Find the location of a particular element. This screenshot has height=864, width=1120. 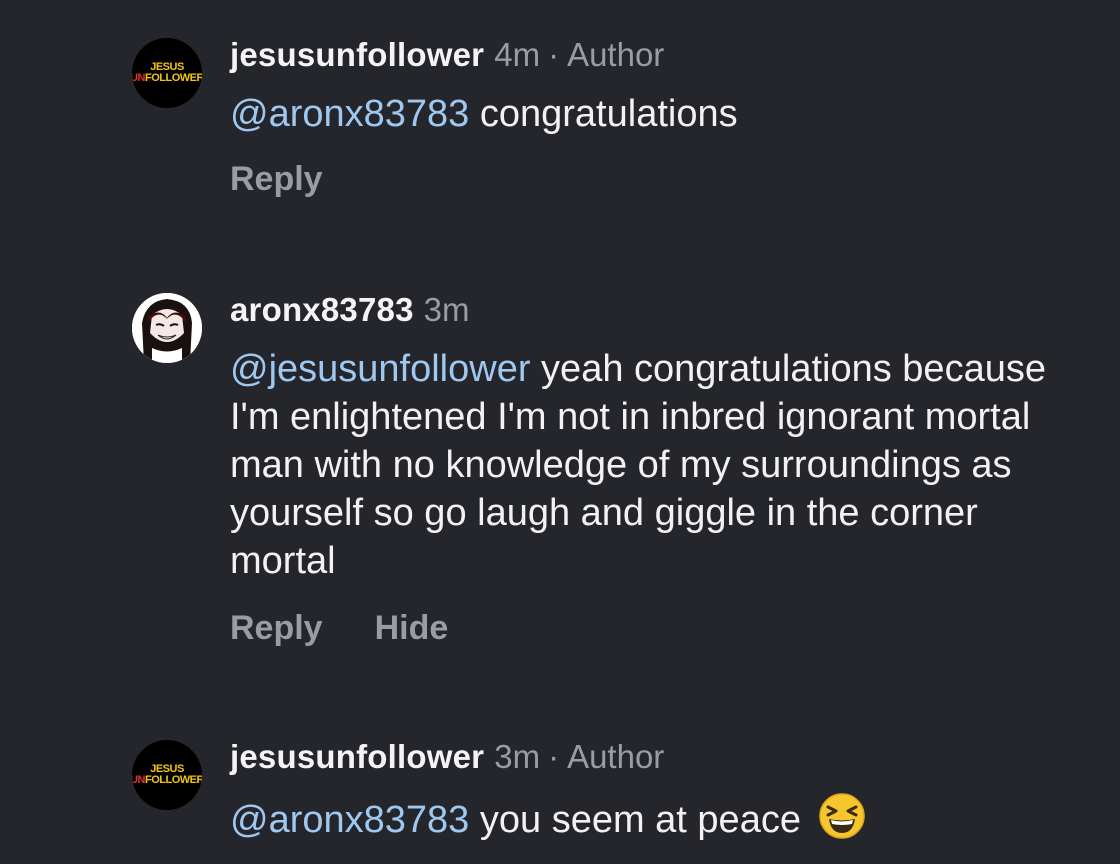

comment-text: @aronx83783 you seem at peace is located at coordinates (645, 818).